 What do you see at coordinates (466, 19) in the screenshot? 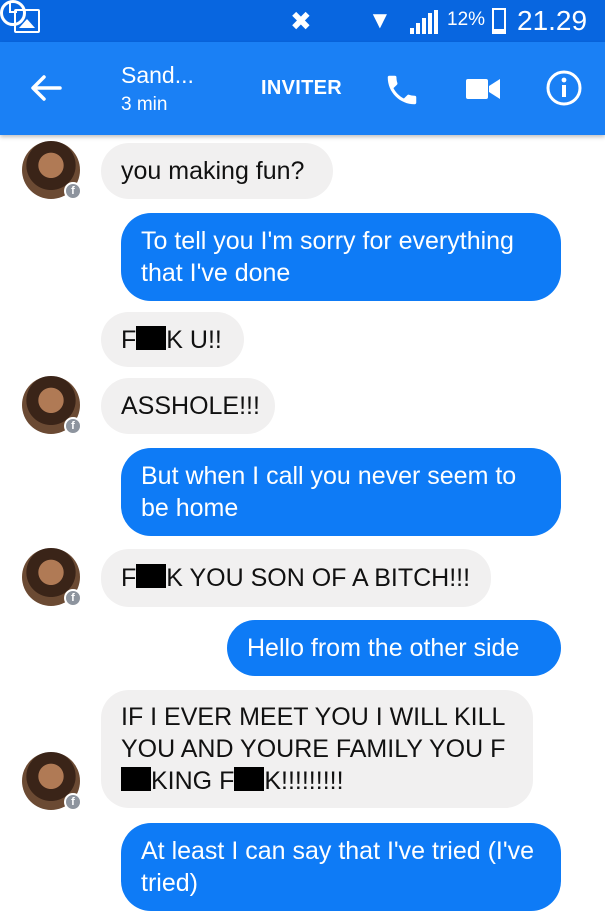
I see `battery-percent: 12%` at bounding box center [466, 19].